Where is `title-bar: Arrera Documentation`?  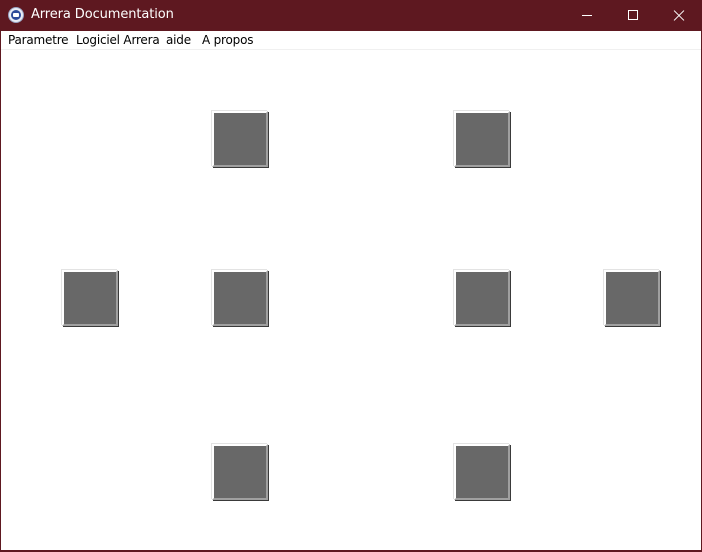
title-bar: Arrera Documentation is located at coordinates (351, 15).